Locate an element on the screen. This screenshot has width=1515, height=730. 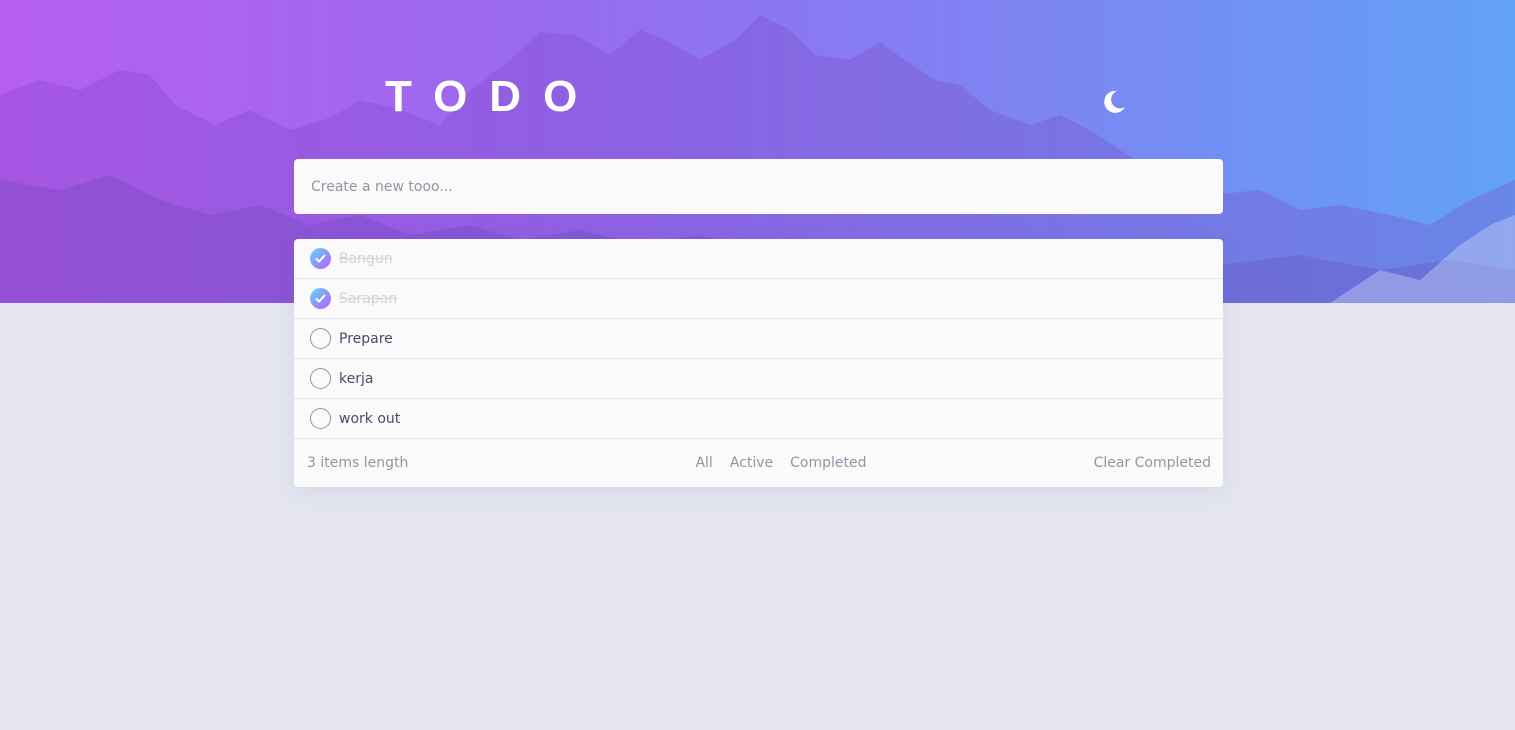
page-title: TODO is located at coordinates (492, 96).